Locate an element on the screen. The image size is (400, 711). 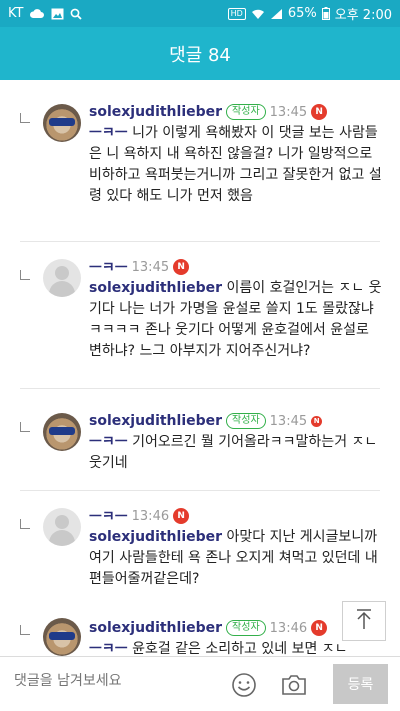
carrier-label: KT is located at coordinates (16, 13).